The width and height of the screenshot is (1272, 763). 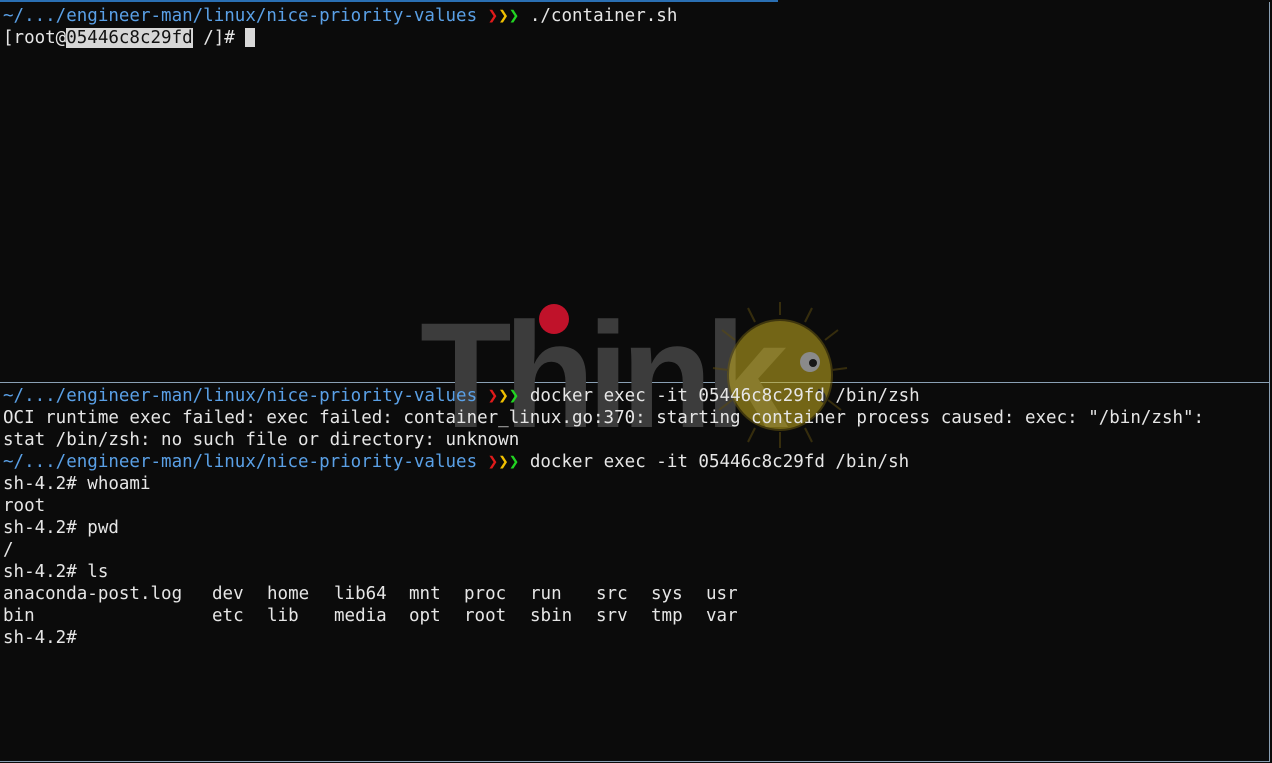 What do you see at coordinates (714, 462) in the screenshot?
I see `prompt-command: docker exec -it 05446c8c29fd /bin/sh` at bounding box center [714, 462].